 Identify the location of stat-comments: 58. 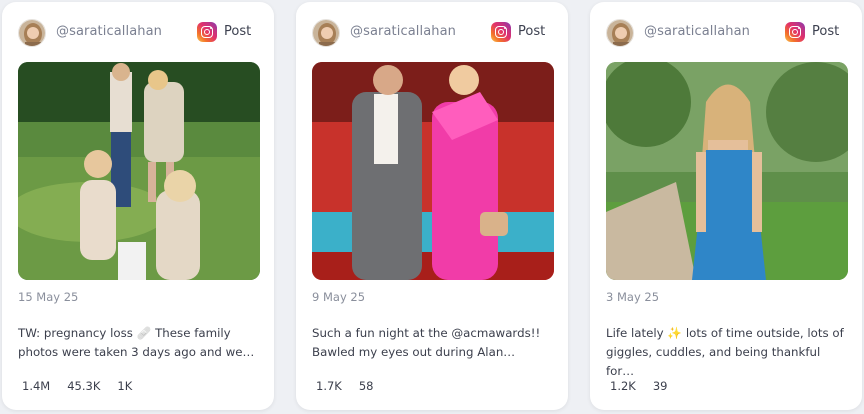
(366, 386).